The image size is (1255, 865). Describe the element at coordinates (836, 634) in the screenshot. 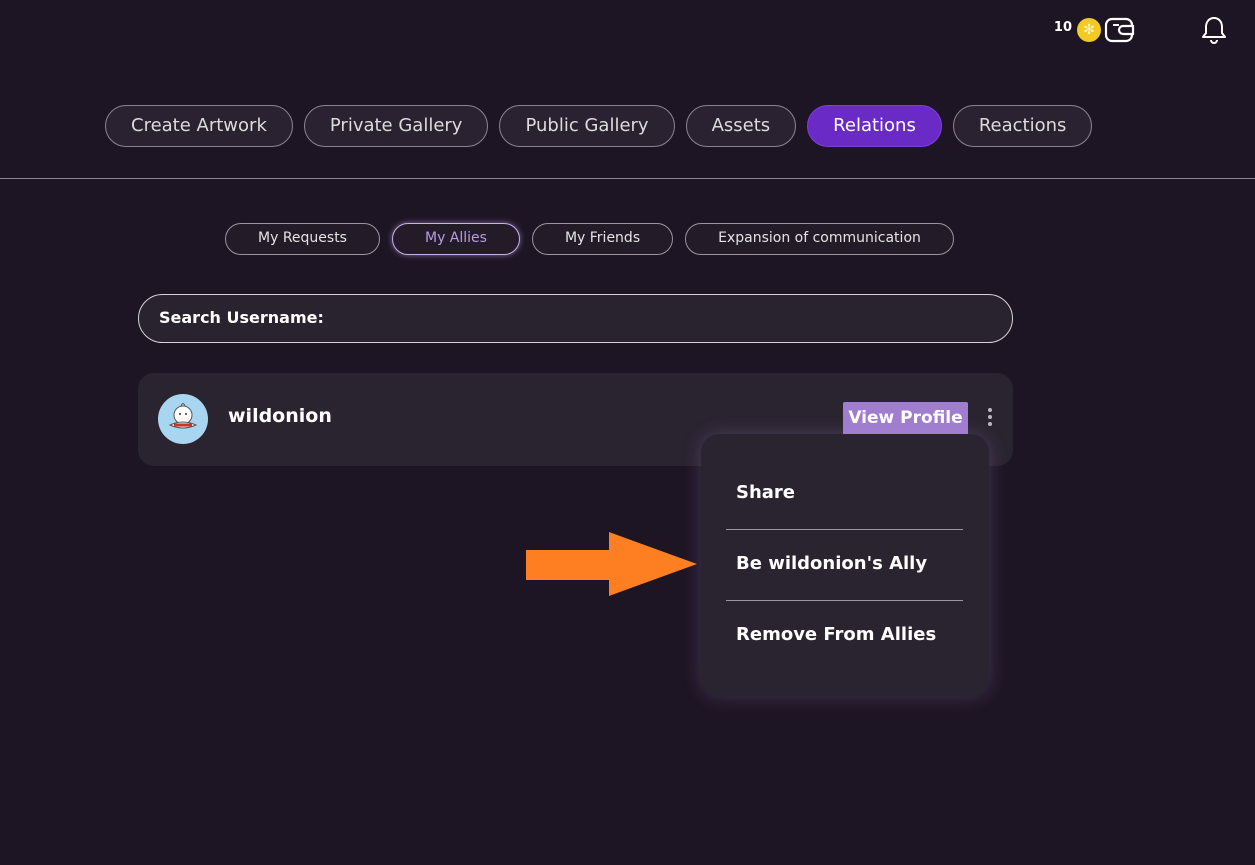

I see `menu-item-remove-from-allies: Remove From Allies` at that location.